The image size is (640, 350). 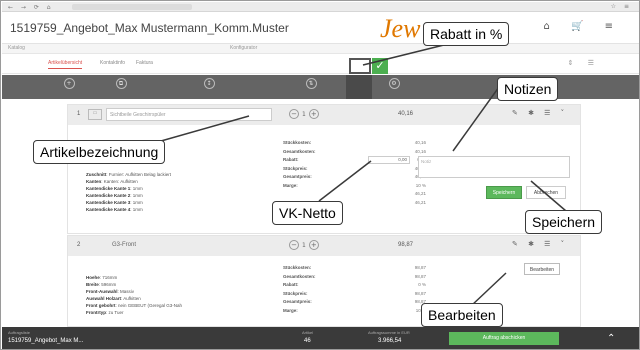 I want to click on header-icons: ⌂ 🛒 ≡, so click(x=582, y=26).